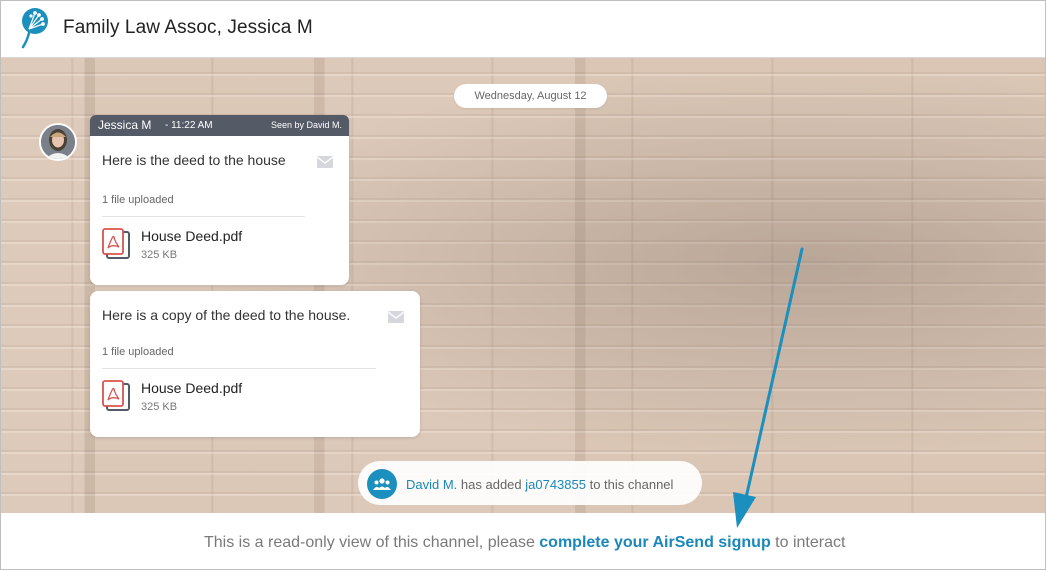 The image size is (1046, 570). I want to click on footer-suffix: to interact, so click(808, 542).